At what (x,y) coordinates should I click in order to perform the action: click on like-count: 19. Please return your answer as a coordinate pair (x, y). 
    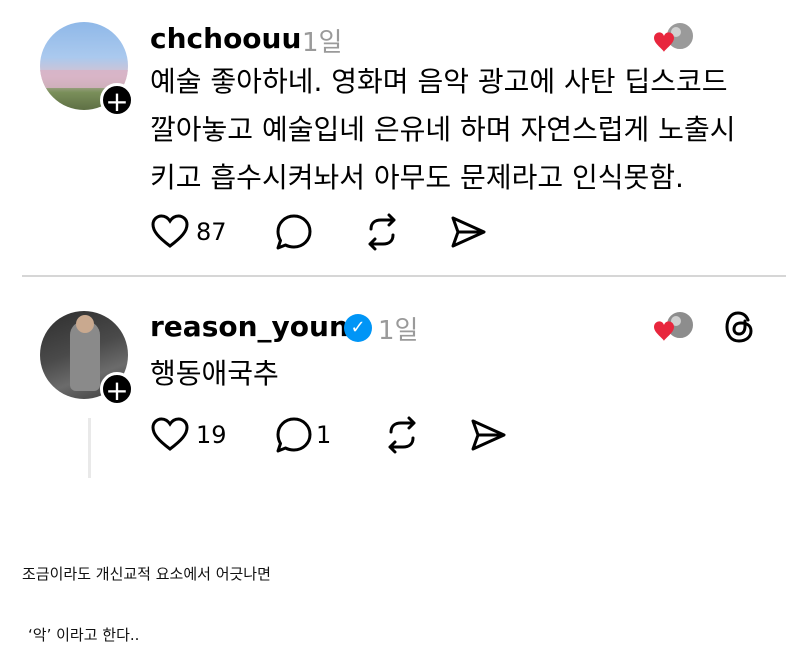
    Looking at the image, I should click on (211, 435).